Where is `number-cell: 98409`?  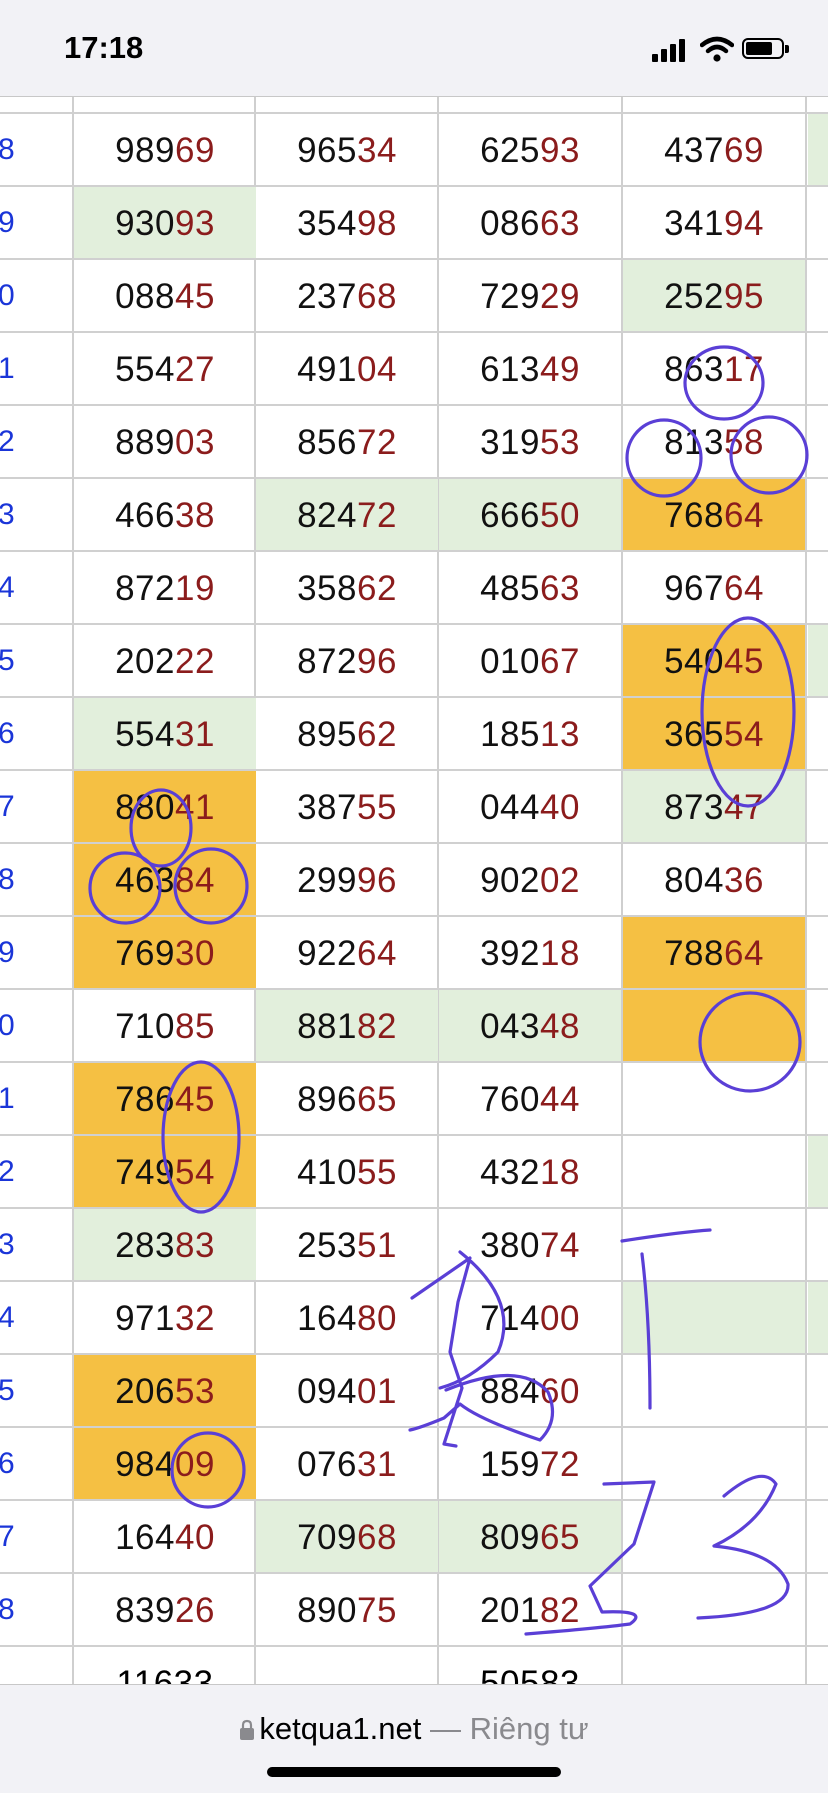 number-cell: 98409 is located at coordinates (165, 1463).